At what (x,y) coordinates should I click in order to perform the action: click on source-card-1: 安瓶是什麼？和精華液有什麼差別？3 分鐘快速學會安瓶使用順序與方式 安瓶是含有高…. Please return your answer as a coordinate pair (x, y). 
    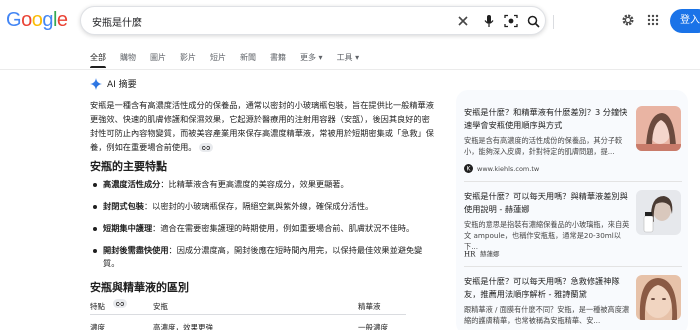
    Looking at the image, I should click on (575, 141).